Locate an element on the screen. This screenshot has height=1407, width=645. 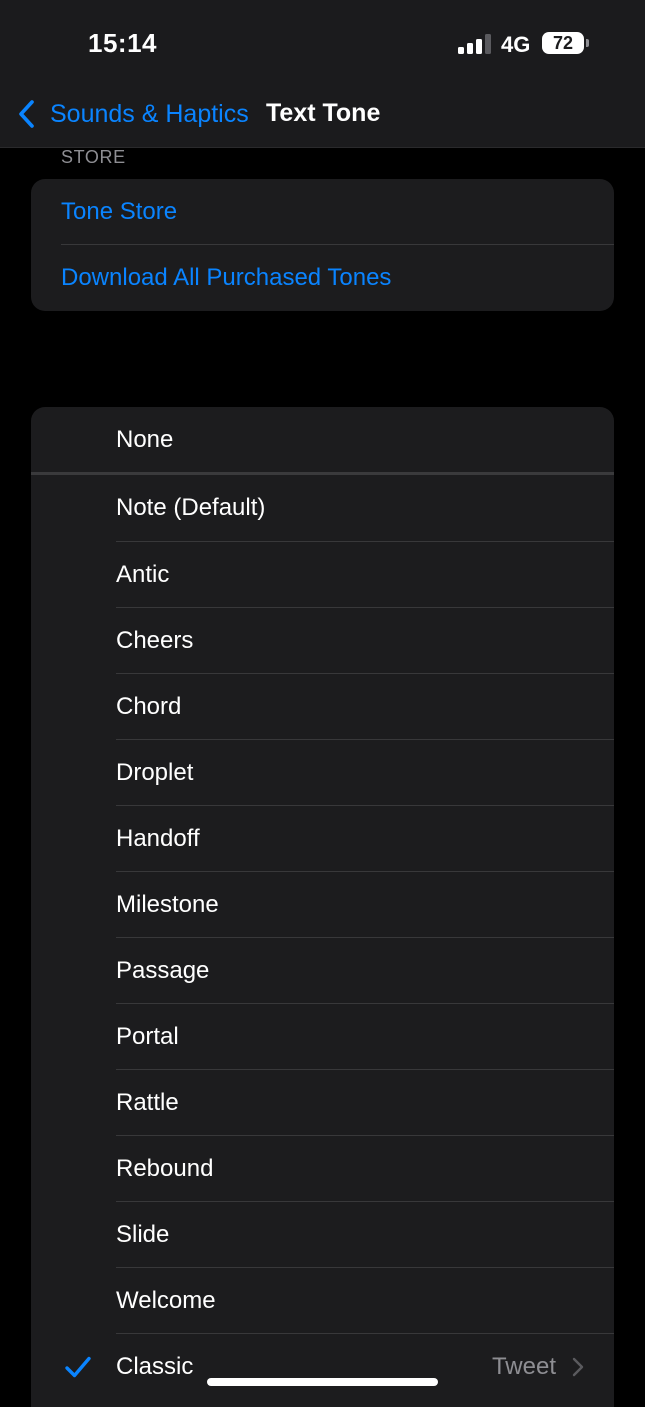
back-label: Sounds & Haptics is located at coordinates (149, 113).